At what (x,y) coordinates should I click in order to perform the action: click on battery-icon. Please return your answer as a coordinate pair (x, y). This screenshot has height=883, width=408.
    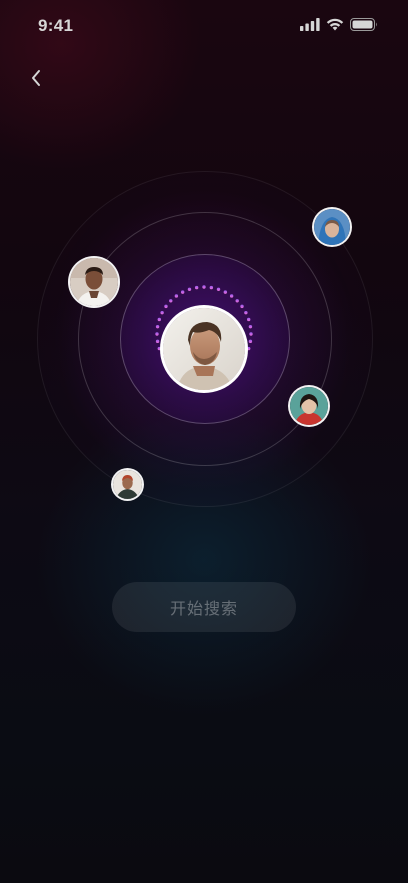
    Looking at the image, I should click on (364, 27).